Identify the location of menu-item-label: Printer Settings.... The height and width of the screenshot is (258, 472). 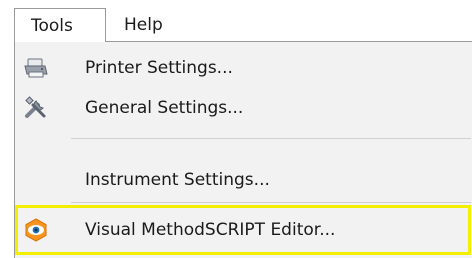
(159, 68).